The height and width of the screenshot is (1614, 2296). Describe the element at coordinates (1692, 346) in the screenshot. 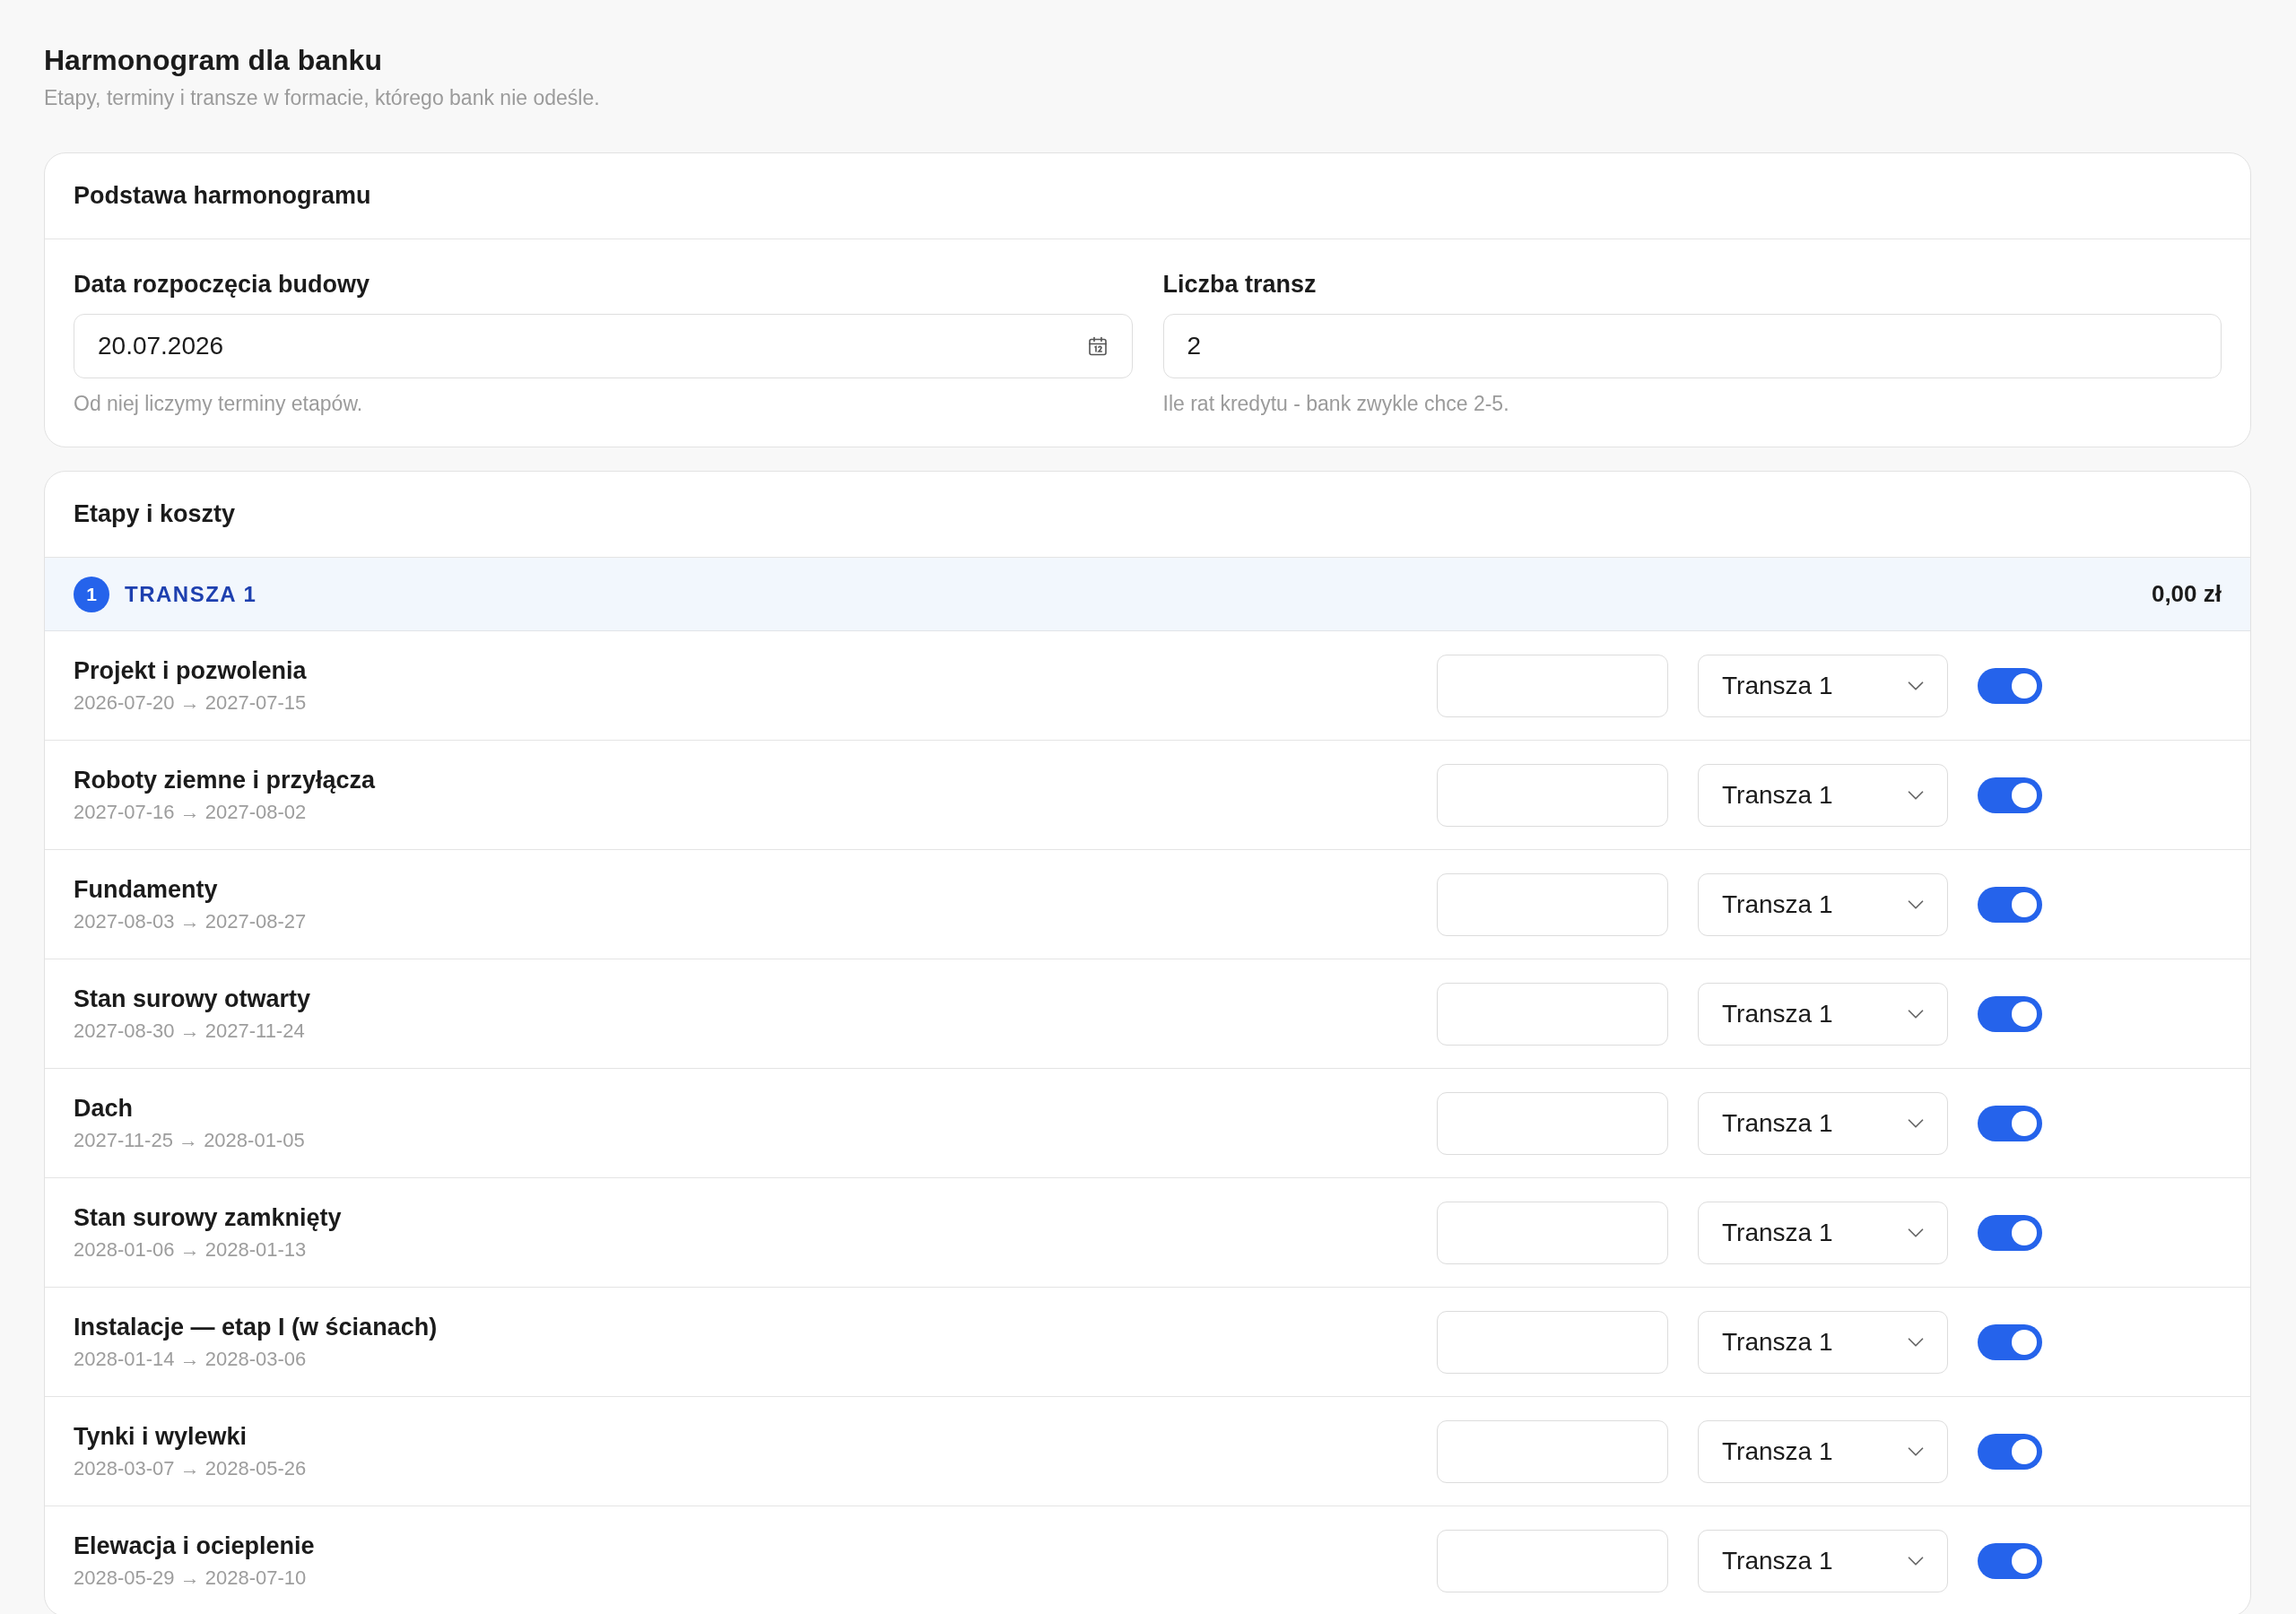

I see `number-field: 2` at that location.